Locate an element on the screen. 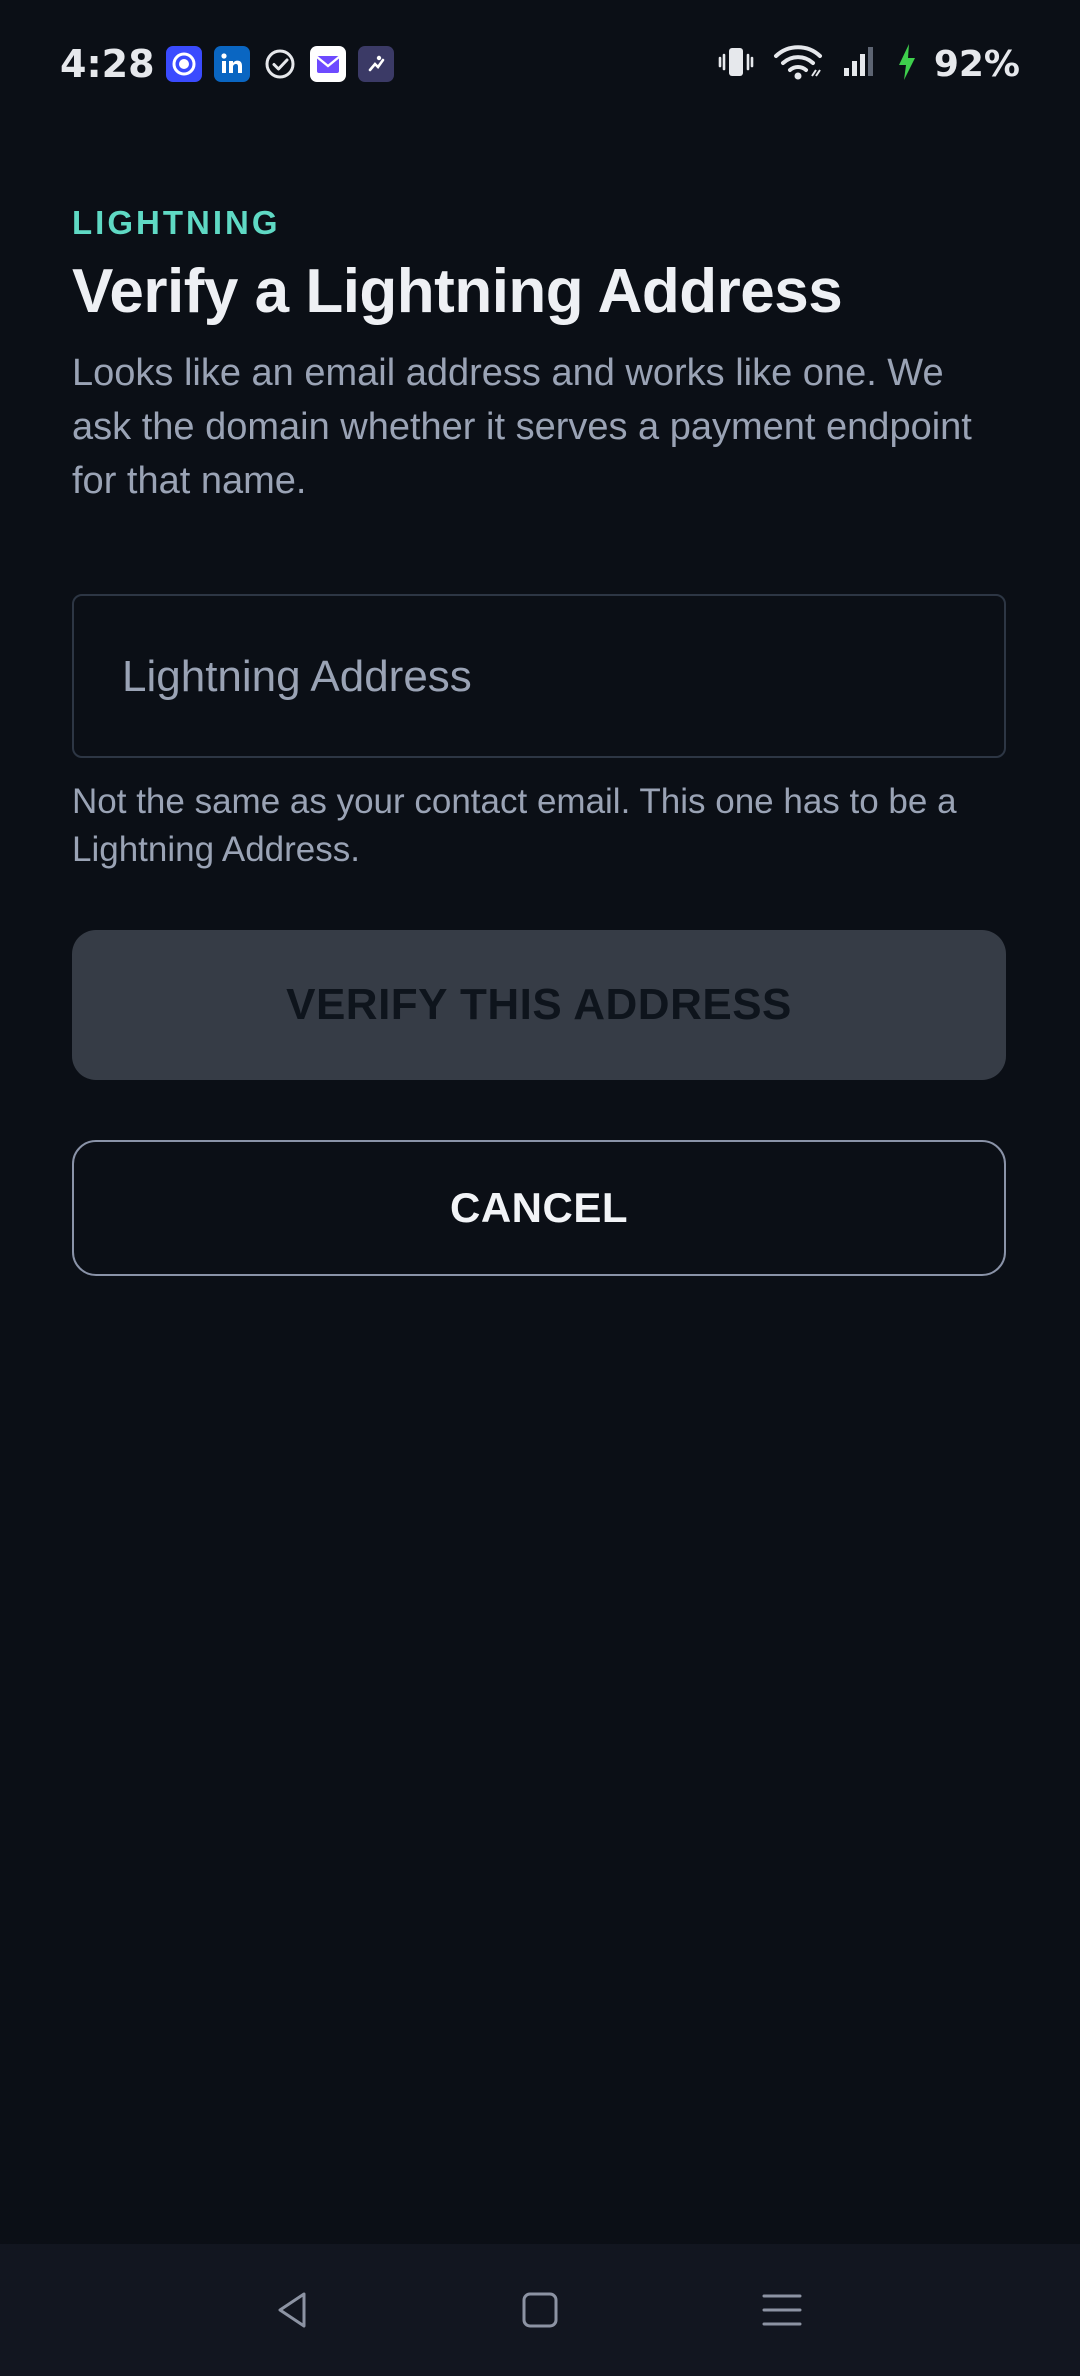  charging-bolt-icon is located at coordinates (907, 64).